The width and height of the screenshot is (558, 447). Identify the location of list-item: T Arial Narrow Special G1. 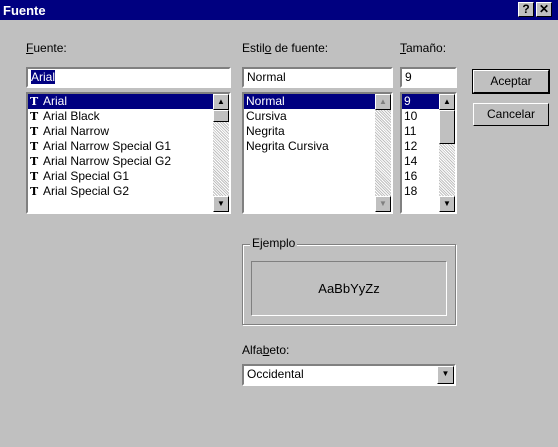
(120, 146).